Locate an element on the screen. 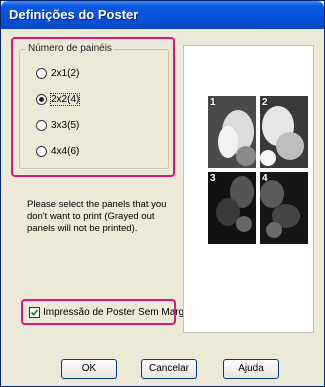 This screenshot has width=325, height=387. panel-1: 1 is located at coordinates (232, 132).